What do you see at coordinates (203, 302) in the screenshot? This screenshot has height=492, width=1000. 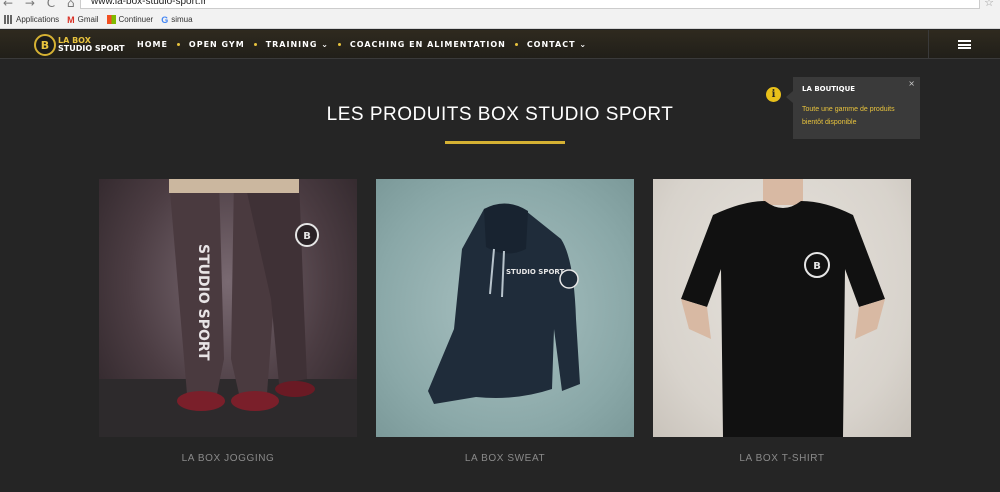 I see `jogging-print-text: STUDIO SPORT` at bounding box center [203, 302].